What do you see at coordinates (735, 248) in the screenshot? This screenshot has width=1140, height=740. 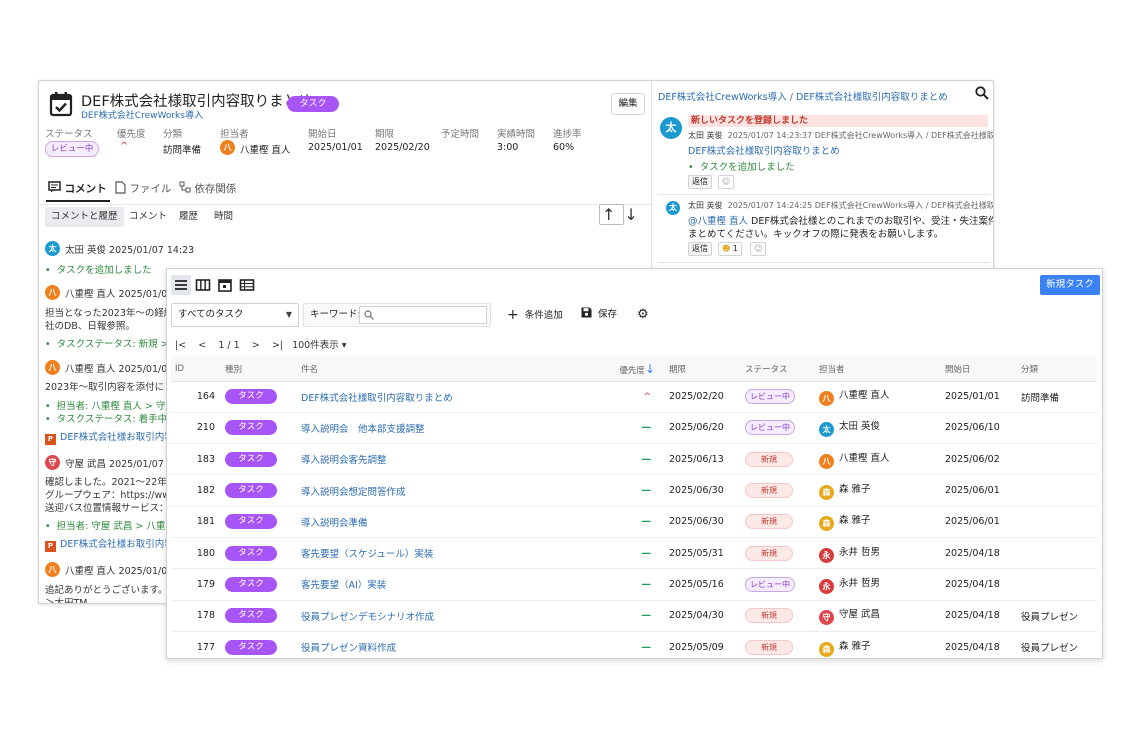 I see `reaction-count: 1` at bounding box center [735, 248].